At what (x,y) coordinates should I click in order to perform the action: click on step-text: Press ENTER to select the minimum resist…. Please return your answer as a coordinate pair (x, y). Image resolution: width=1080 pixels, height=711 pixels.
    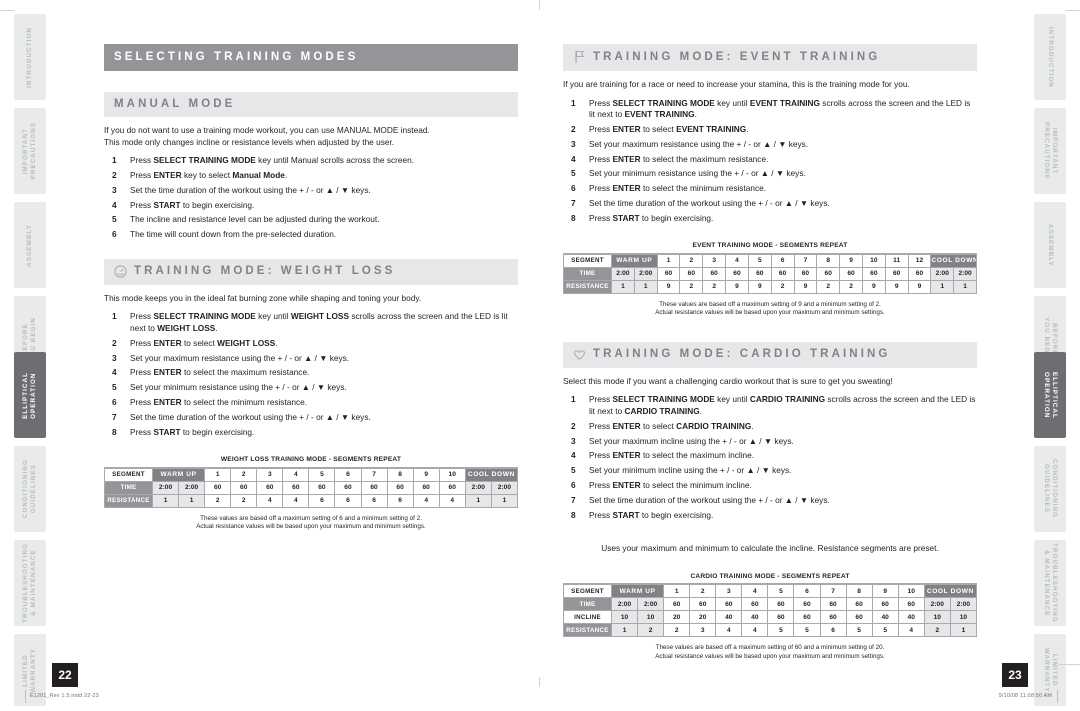
    Looking at the image, I should click on (678, 188).